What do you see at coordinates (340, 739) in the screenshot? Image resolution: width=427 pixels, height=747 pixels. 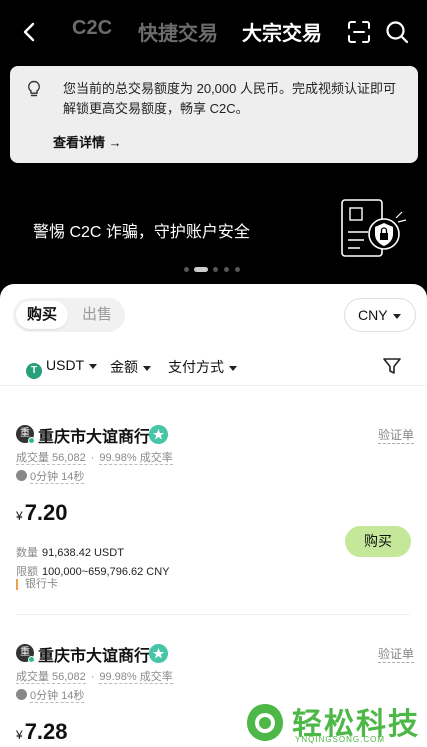 I see `watermark-subtitle: YNQINGSONG.COM` at bounding box center [340, 739].